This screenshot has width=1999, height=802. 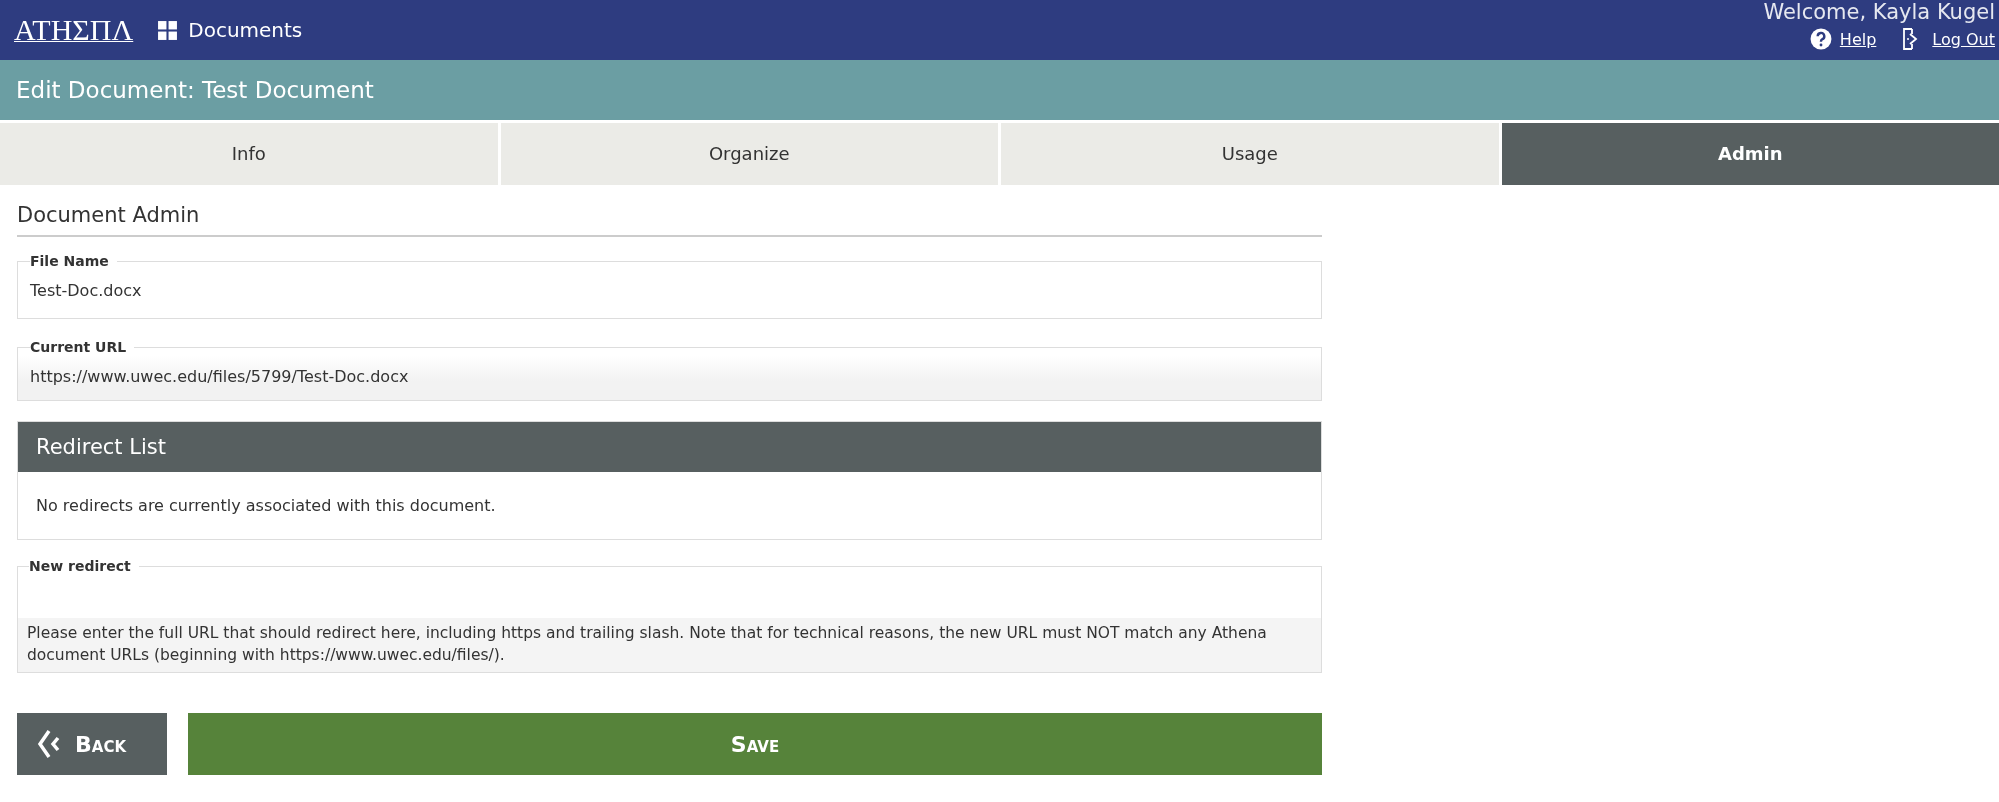 I want to click on url-input-field, so click(x=669, y=615).